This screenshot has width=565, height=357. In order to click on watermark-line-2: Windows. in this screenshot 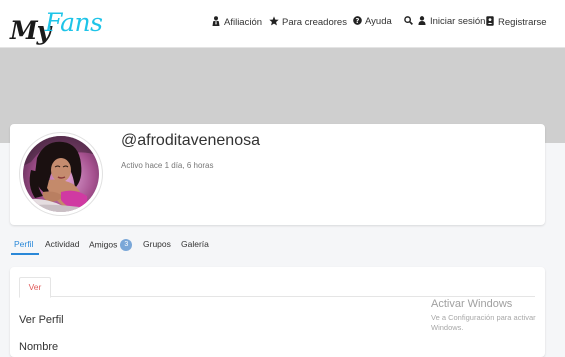, I will do `click(447, 327)`.